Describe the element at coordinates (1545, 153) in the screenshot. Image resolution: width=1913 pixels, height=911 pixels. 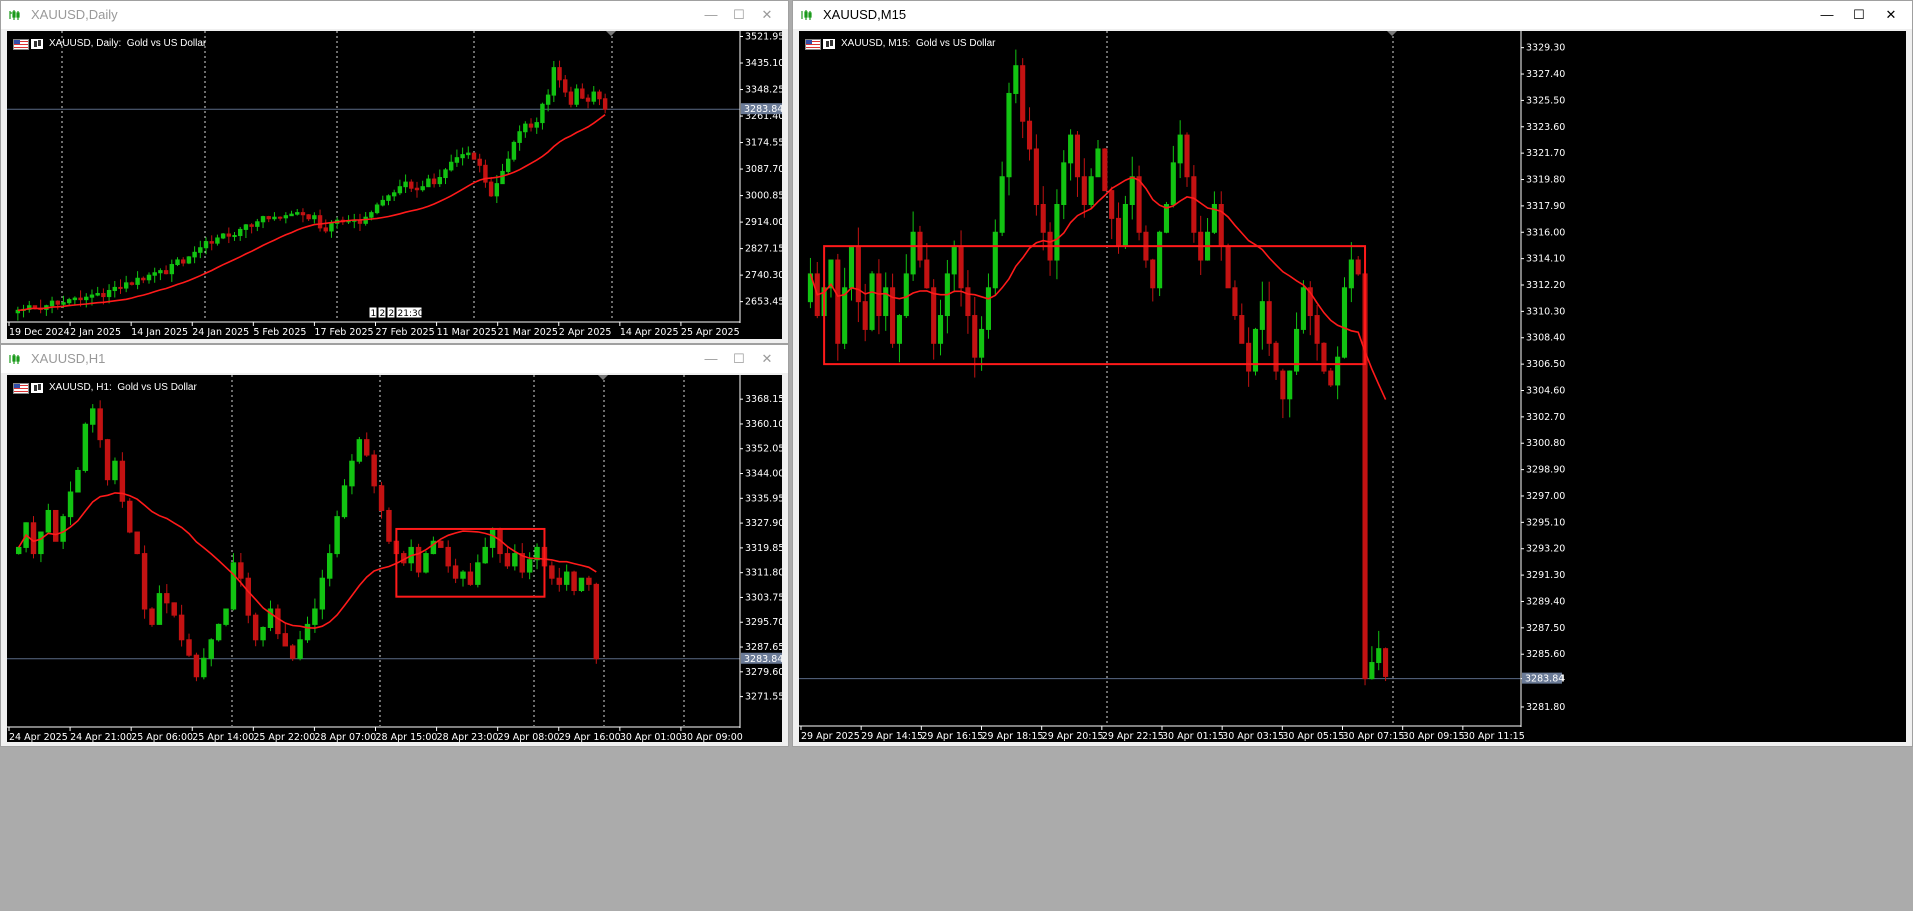
I see `price-tick-label: 3321.70` at that location.